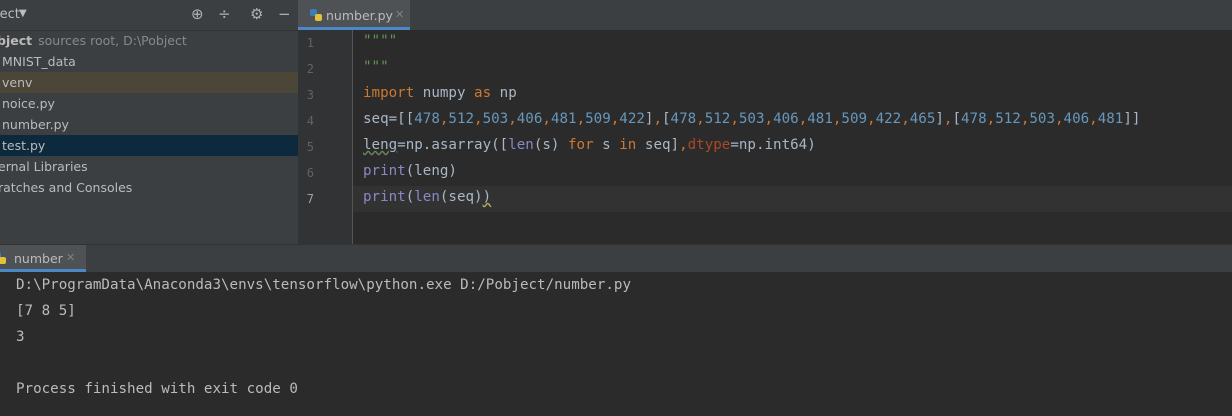 The height and width of the screenshot is (416, 1232). I want to click on code-line-6: print(leng), so click(410, 171).